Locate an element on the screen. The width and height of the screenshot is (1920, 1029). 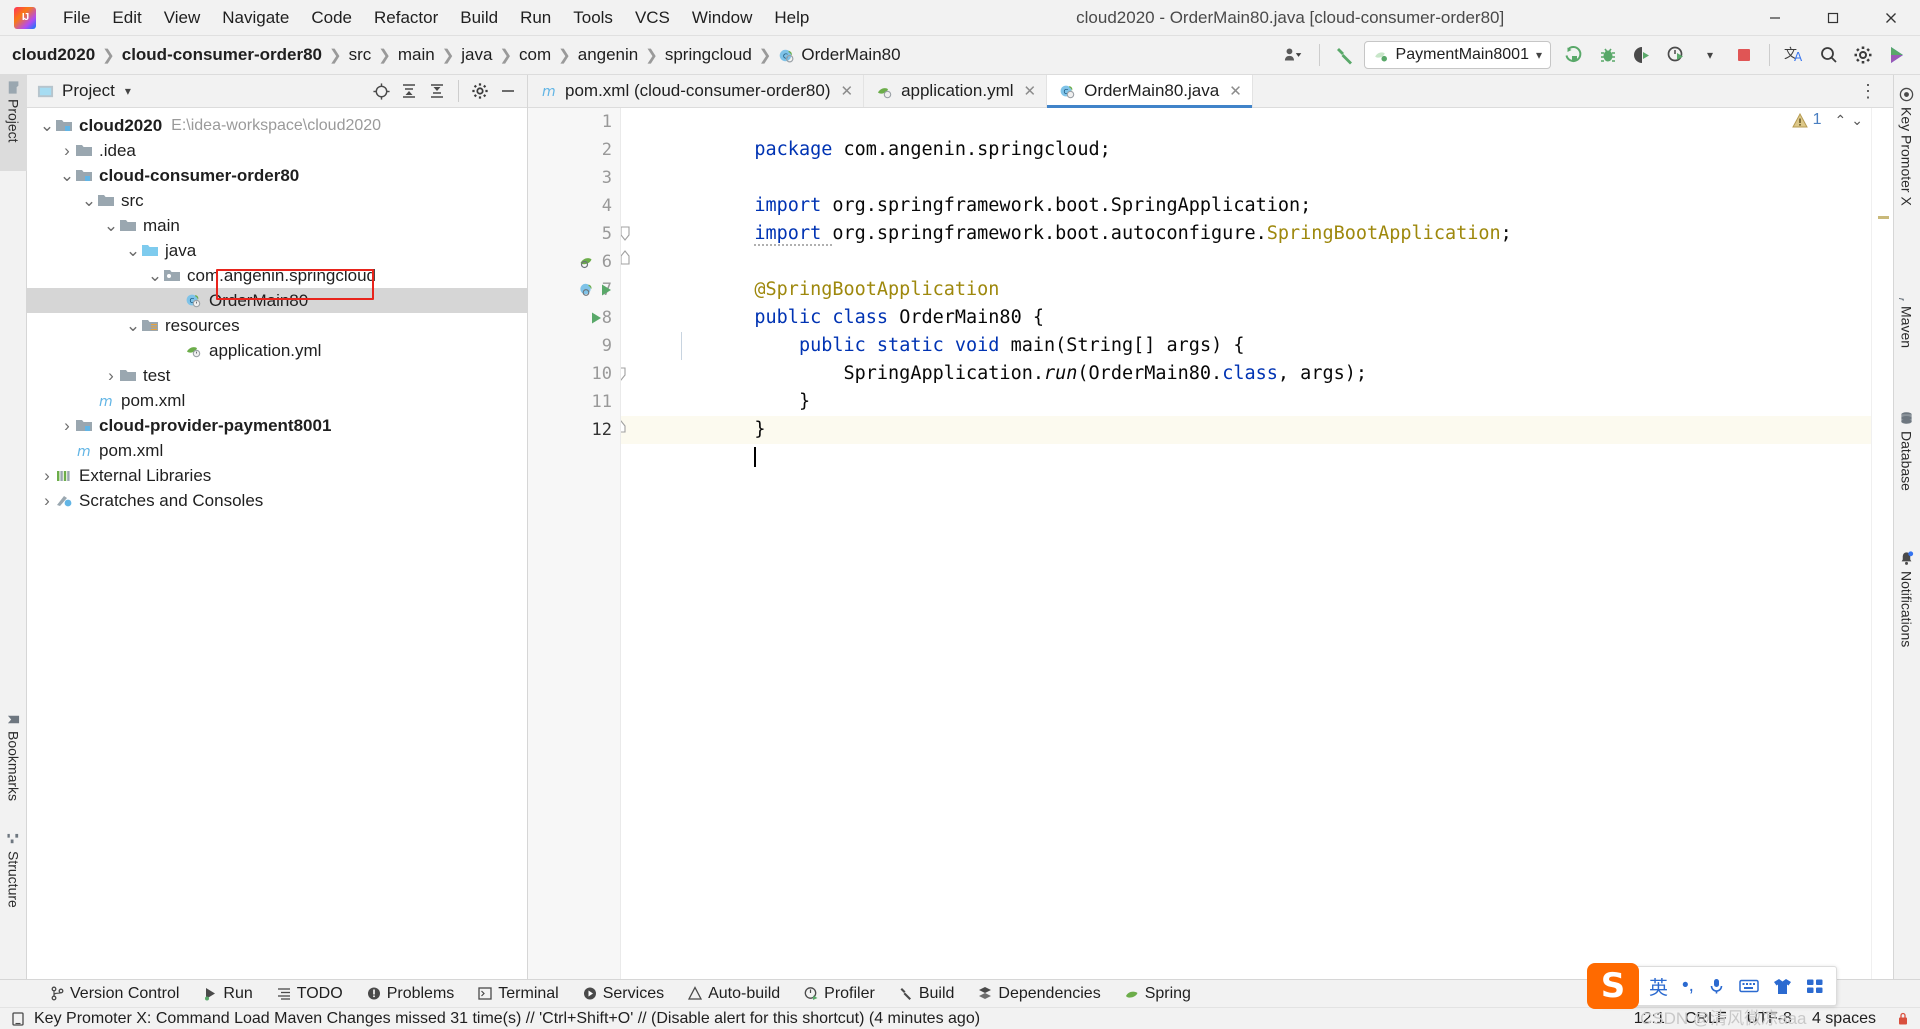
hide-panel-icon is located at coordinates (508, 91).